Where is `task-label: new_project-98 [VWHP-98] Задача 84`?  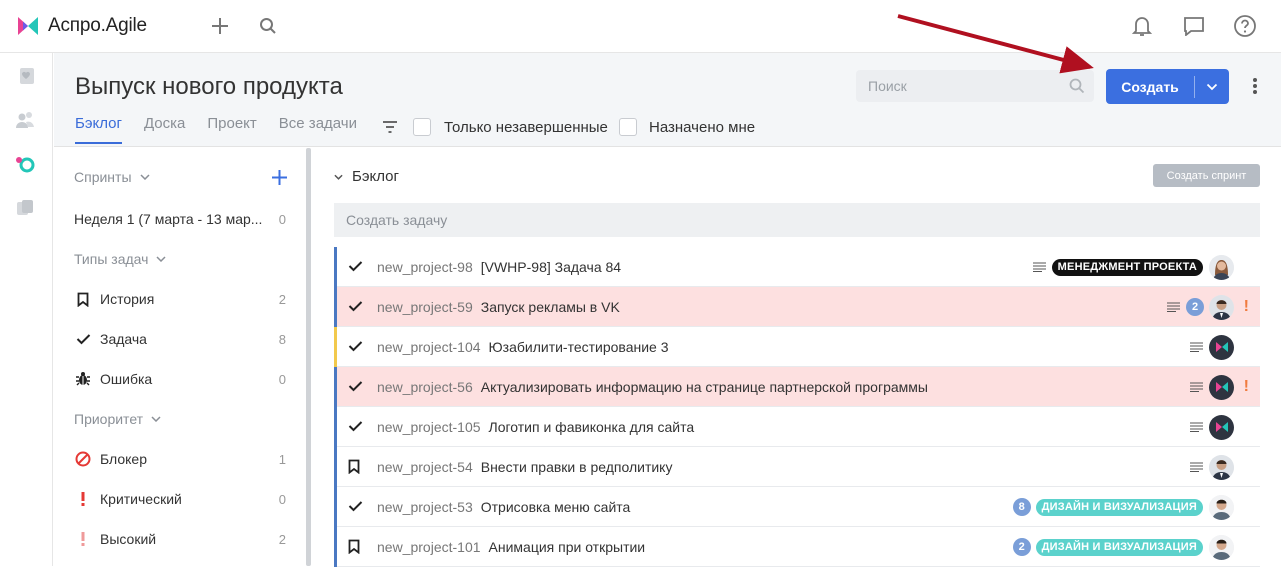
task-label: new_project-98 [VWHP-98] Задача 84 is located at coordinates (499, 267).